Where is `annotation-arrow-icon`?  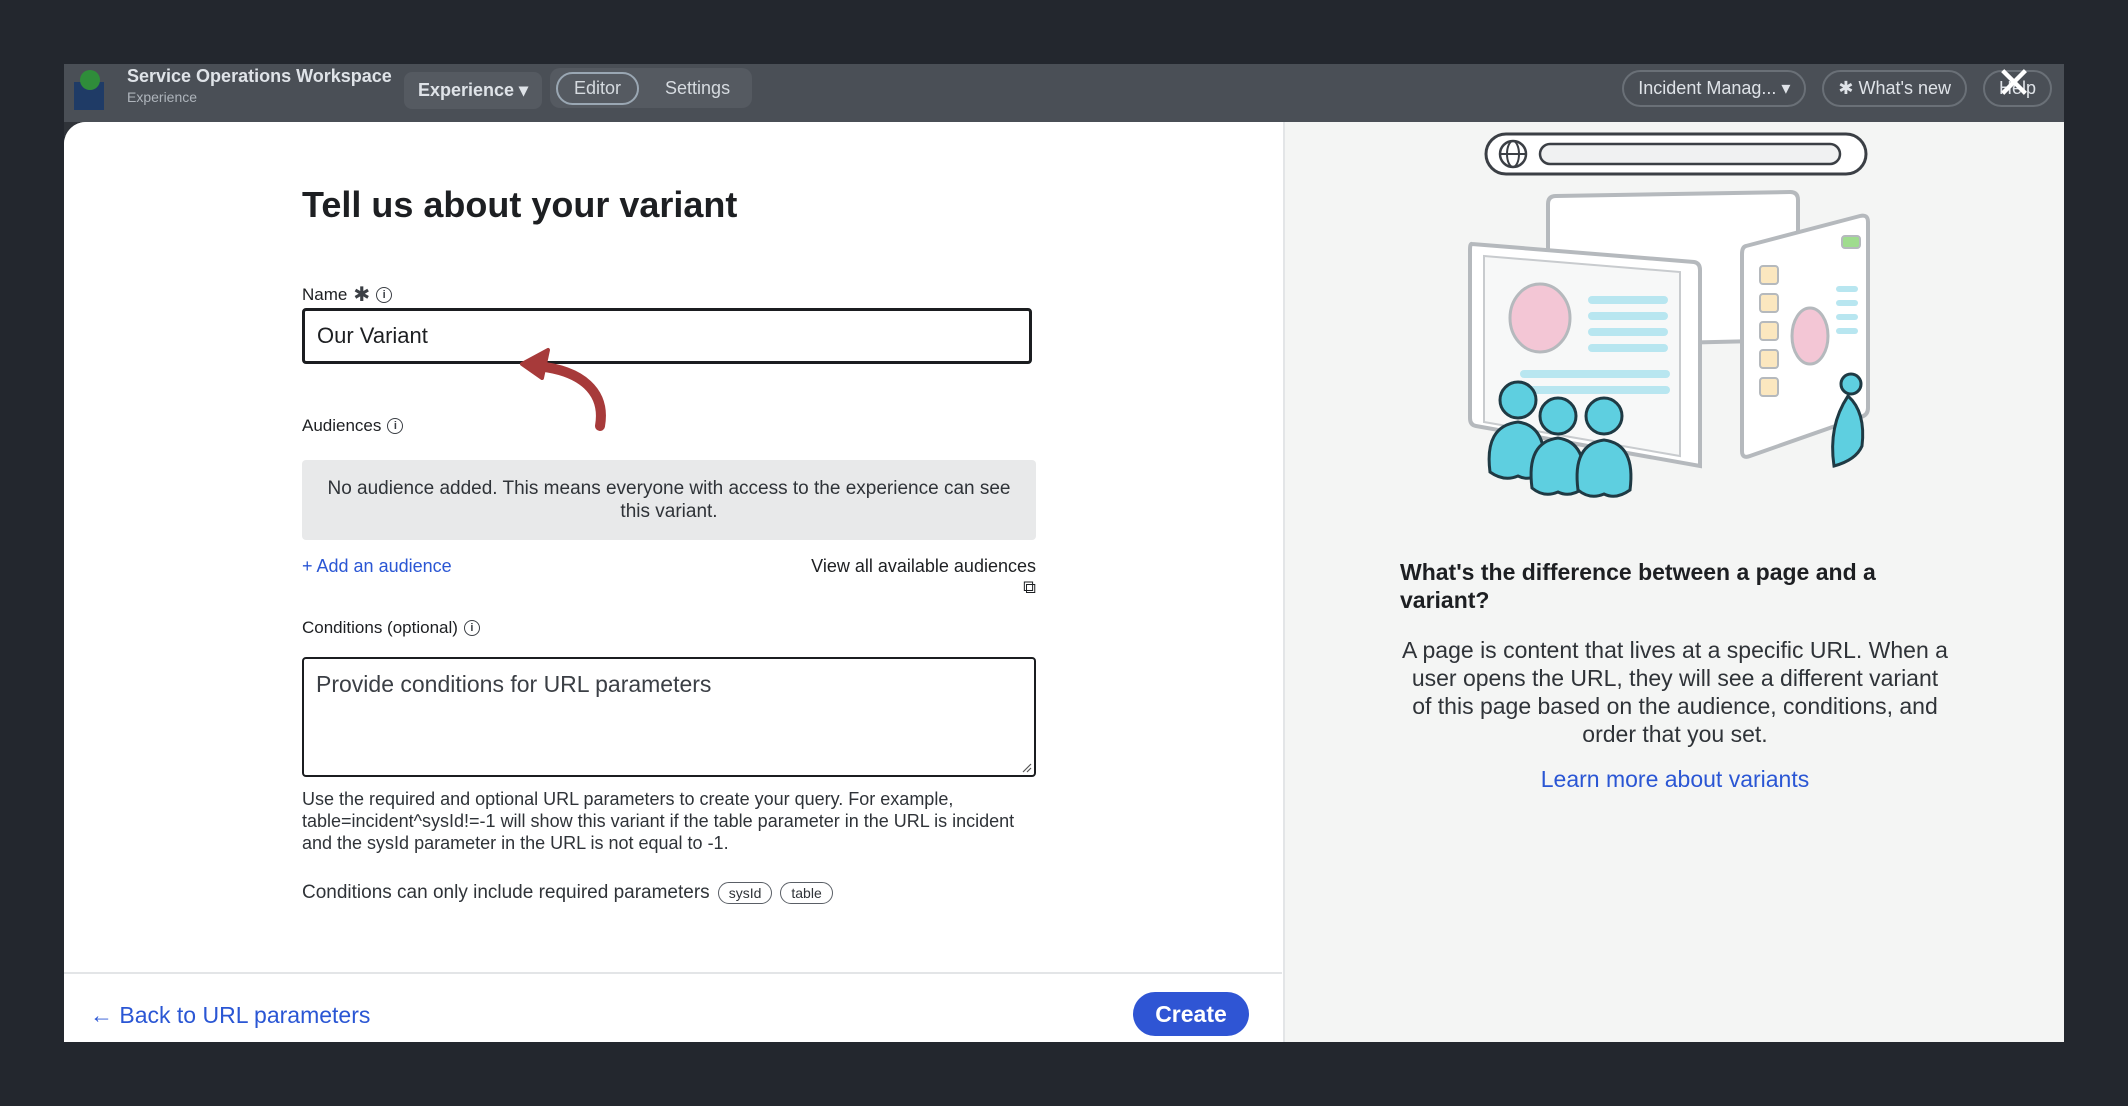
annotation-arrow-icon is located at coordinates (563, 389).